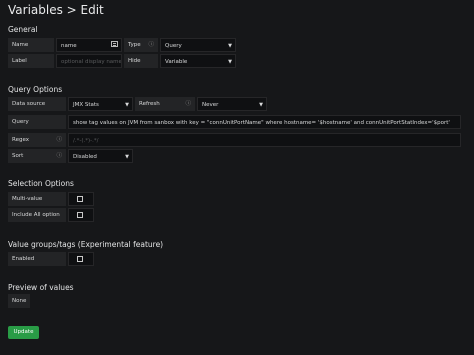  I want to click on multi-value-checkbox, so click(80, 199).